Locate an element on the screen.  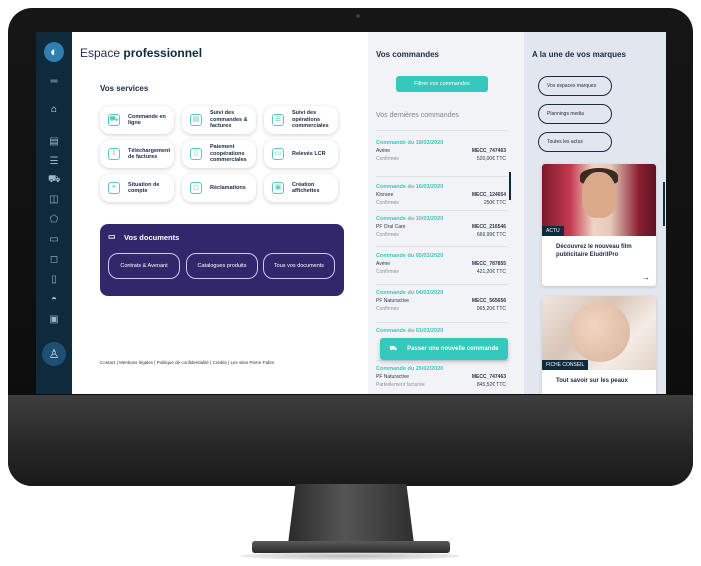
page-title: Espace professionnel is located at coordinates (141, 53).